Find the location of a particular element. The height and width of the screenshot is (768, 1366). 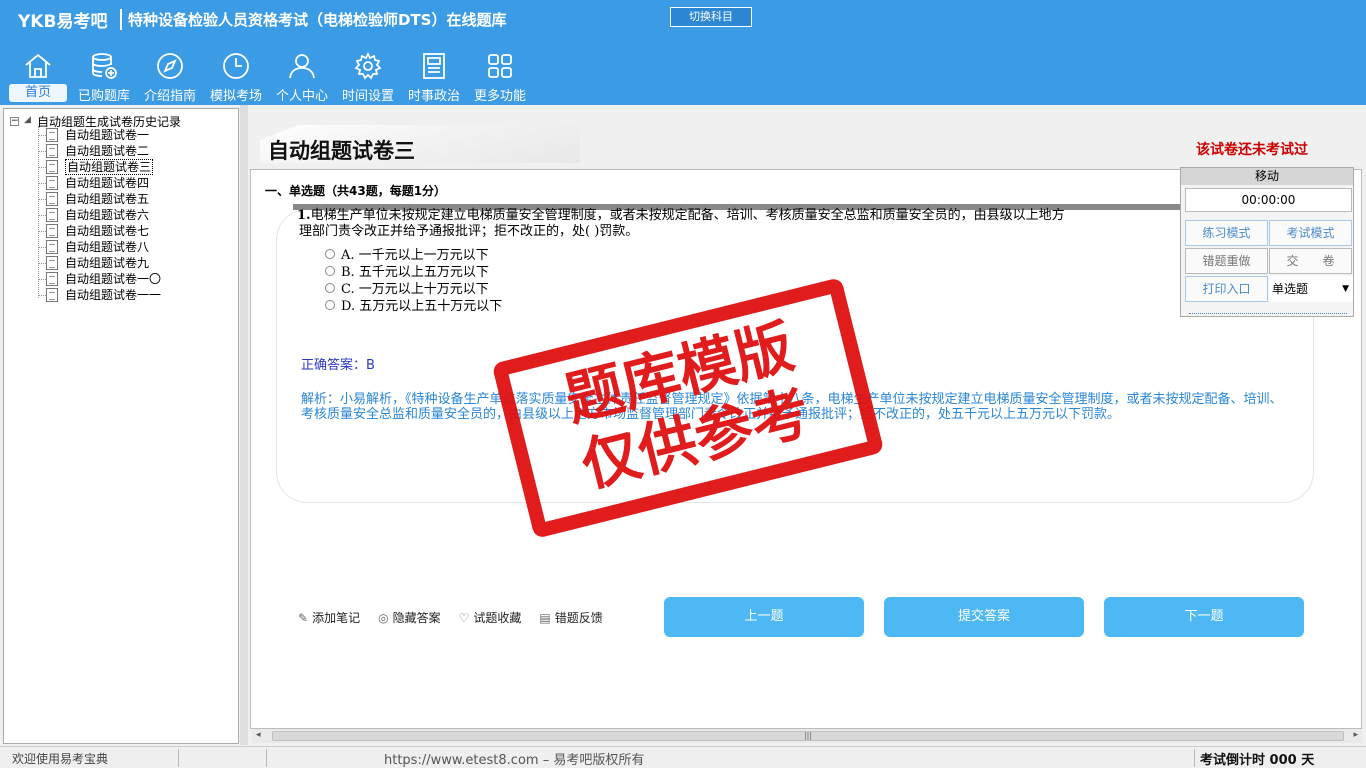

splitter is located at coordinates (244, 425).